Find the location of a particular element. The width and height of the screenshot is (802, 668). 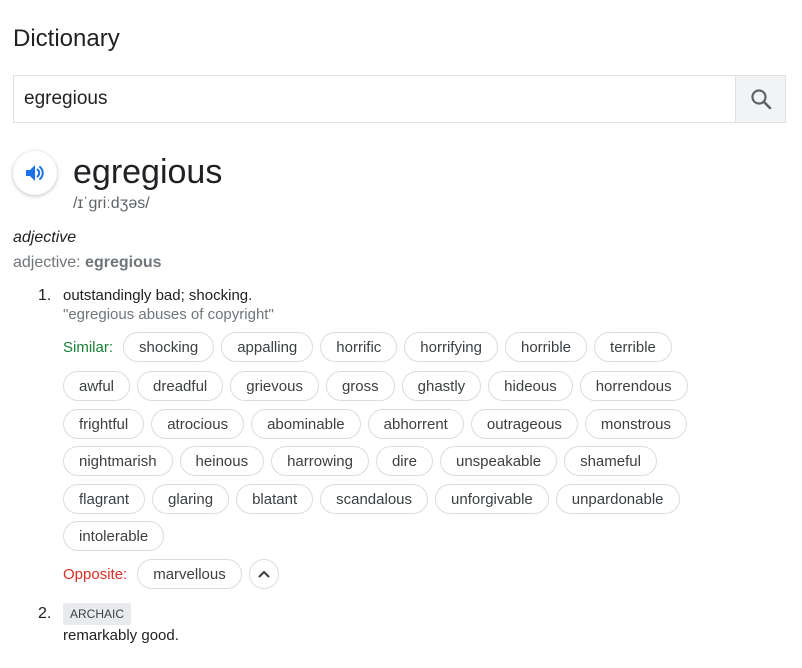

synonym-chip: abhorrent is located at coordinates (415, 424).